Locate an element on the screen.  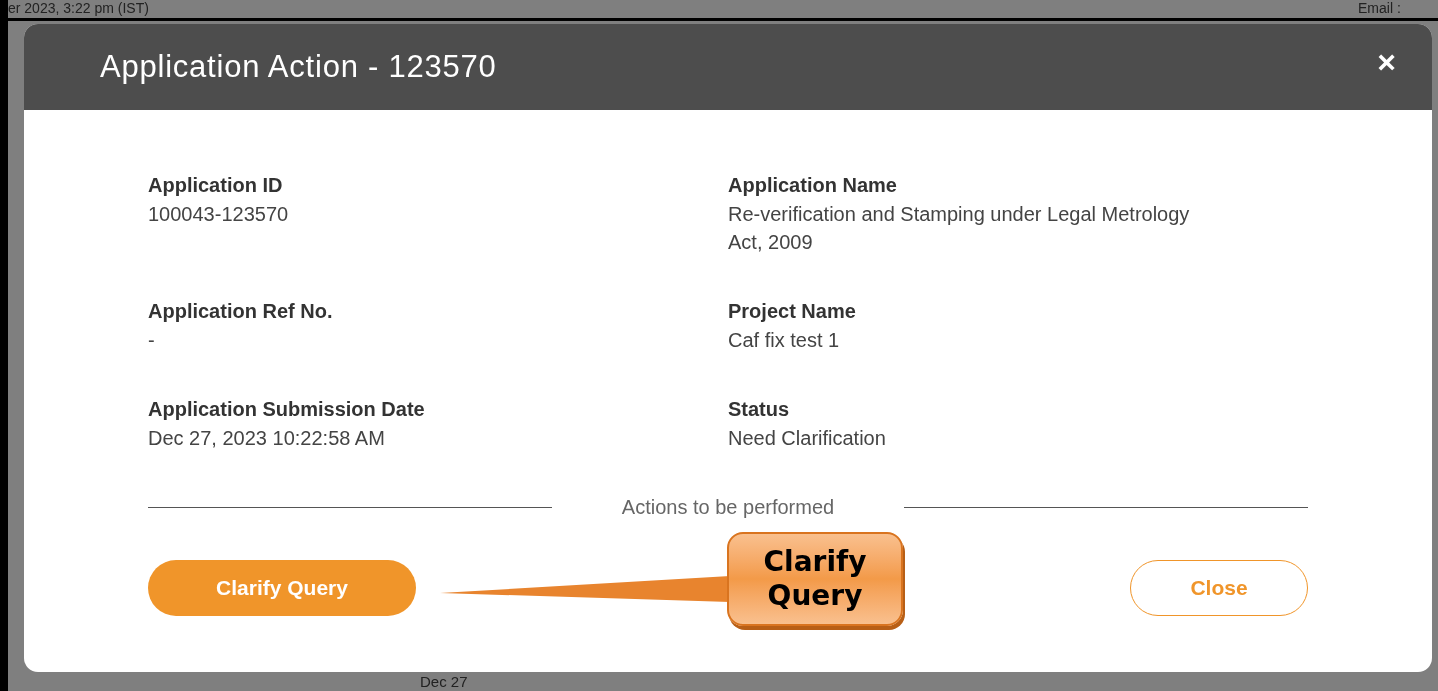
field-value: Caf fix test 1 is located at coordinates (784, 340).